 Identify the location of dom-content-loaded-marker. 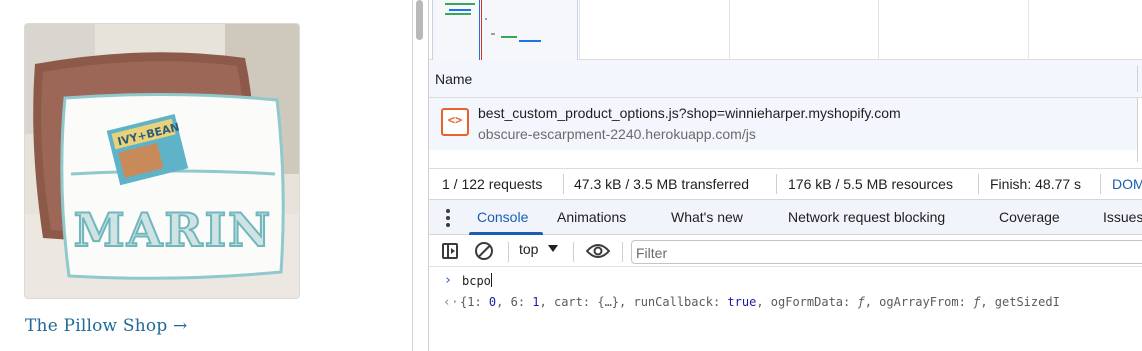
(479, 30).